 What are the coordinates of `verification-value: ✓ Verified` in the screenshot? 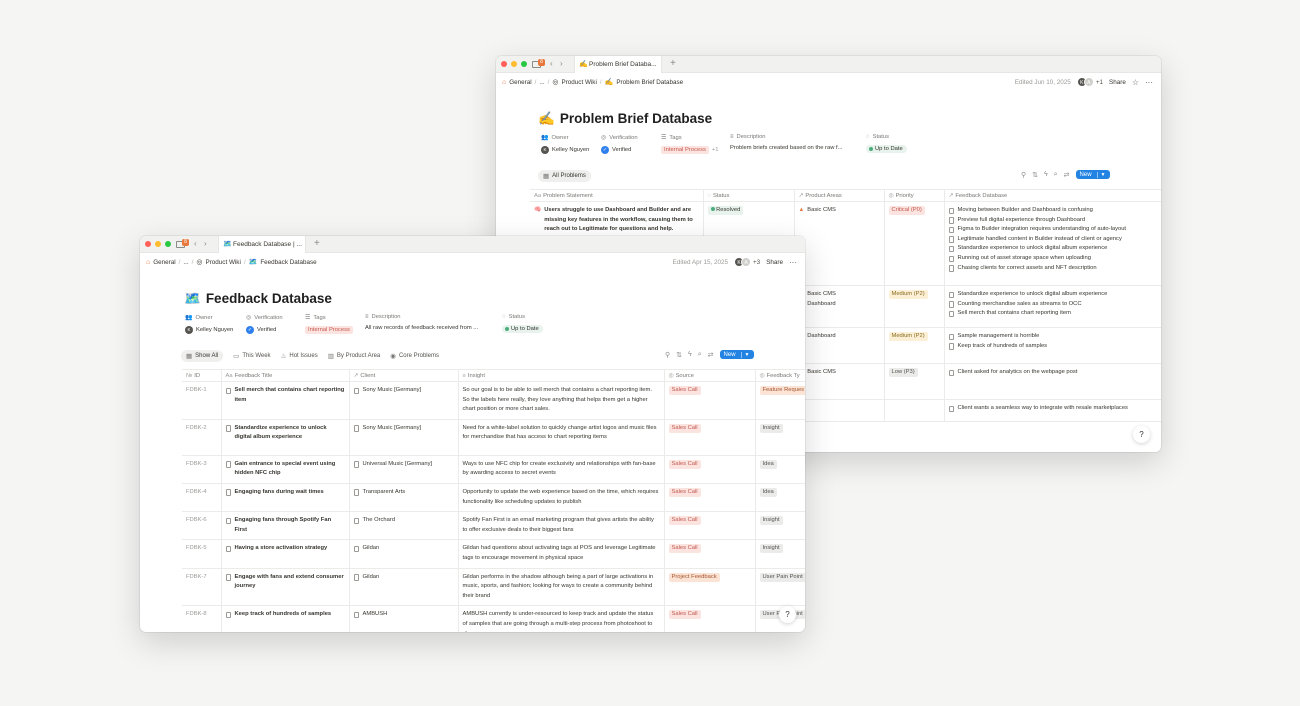 It's located at (264, 330).